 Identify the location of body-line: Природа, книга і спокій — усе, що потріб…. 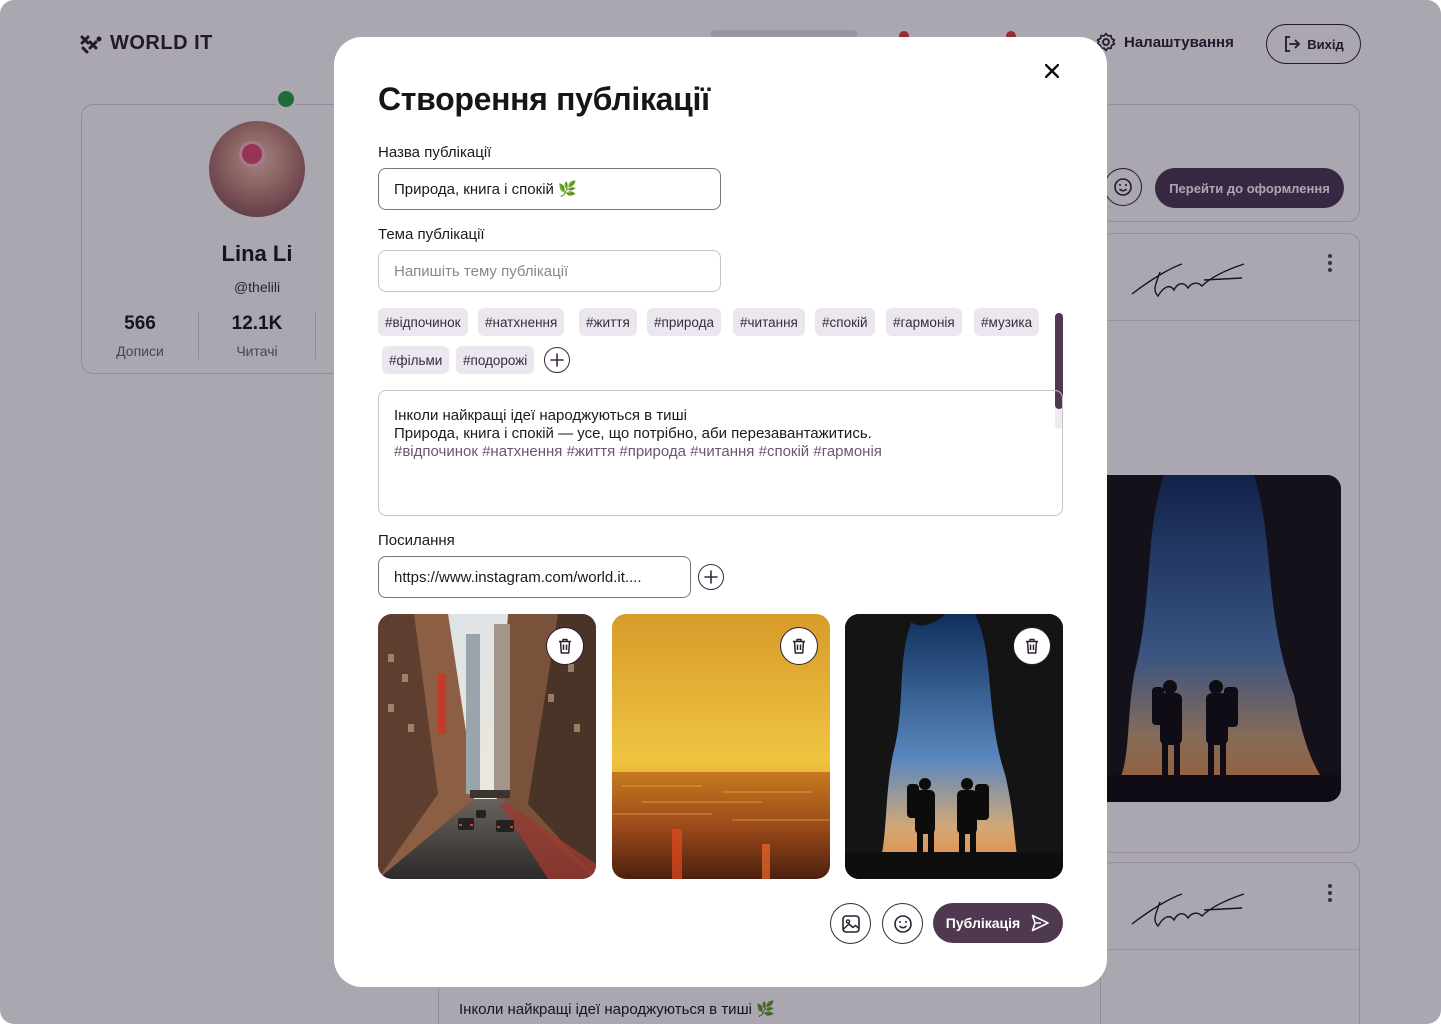
(633, 433).